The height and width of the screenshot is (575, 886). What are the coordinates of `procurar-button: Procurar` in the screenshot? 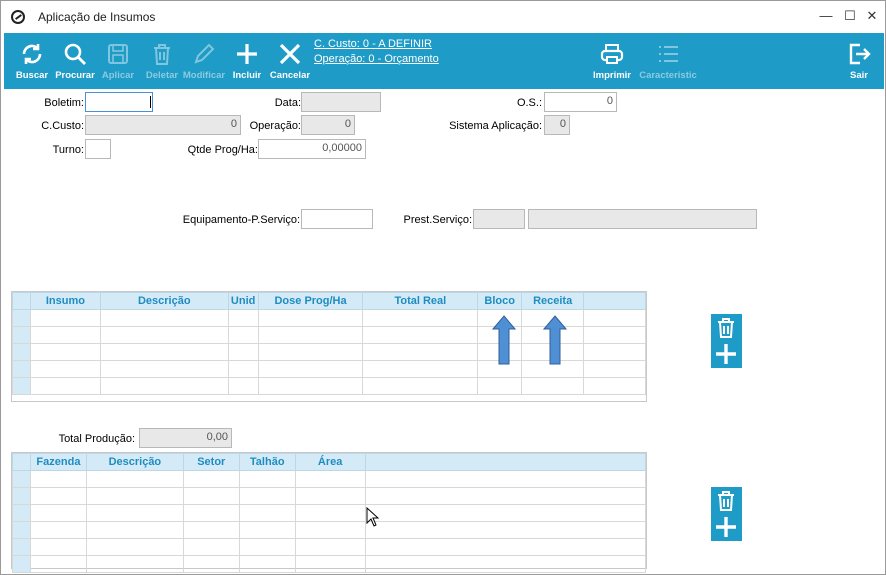 It's located at (75, 61).